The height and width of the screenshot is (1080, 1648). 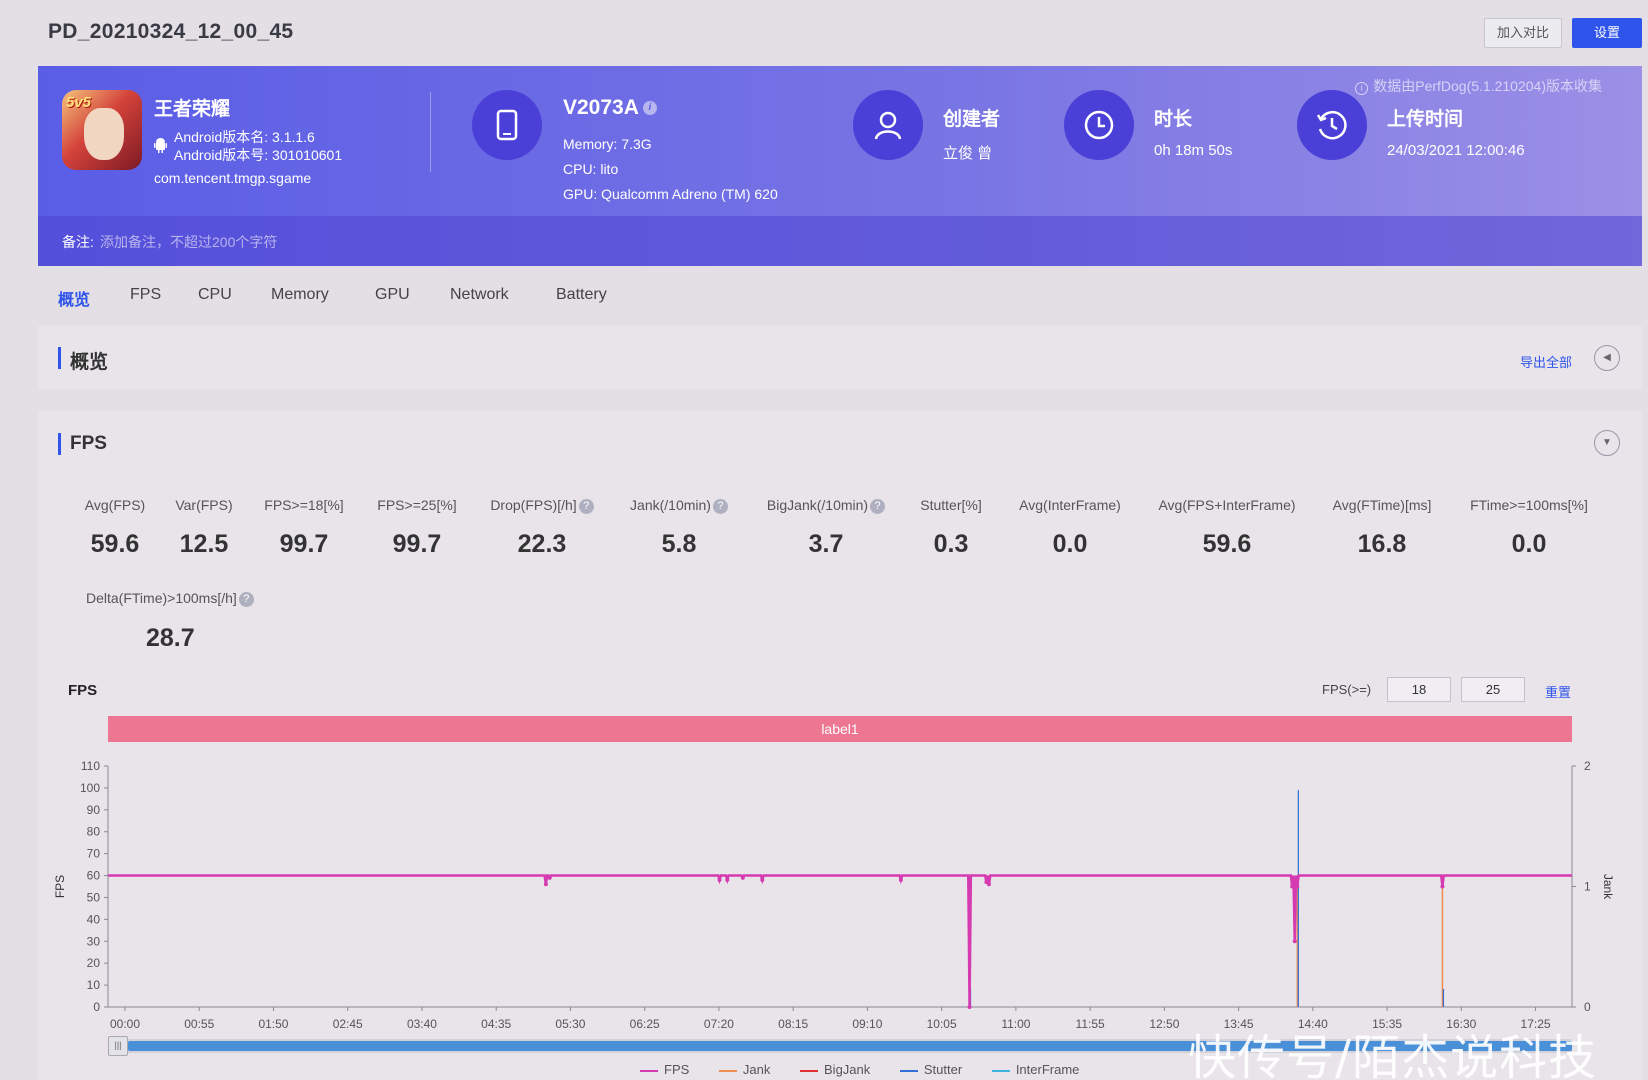 I want to click on history-icon, so click(x=1332, y=125).